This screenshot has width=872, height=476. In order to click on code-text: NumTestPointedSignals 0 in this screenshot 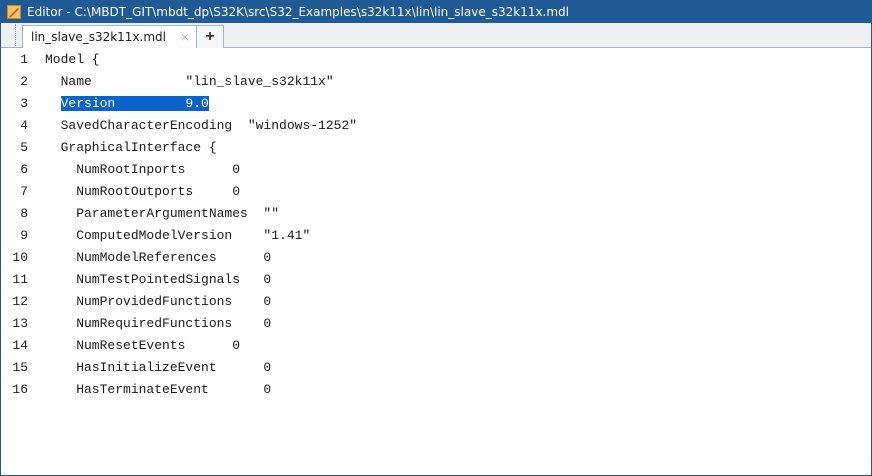, I will do `click(158, 279)`.